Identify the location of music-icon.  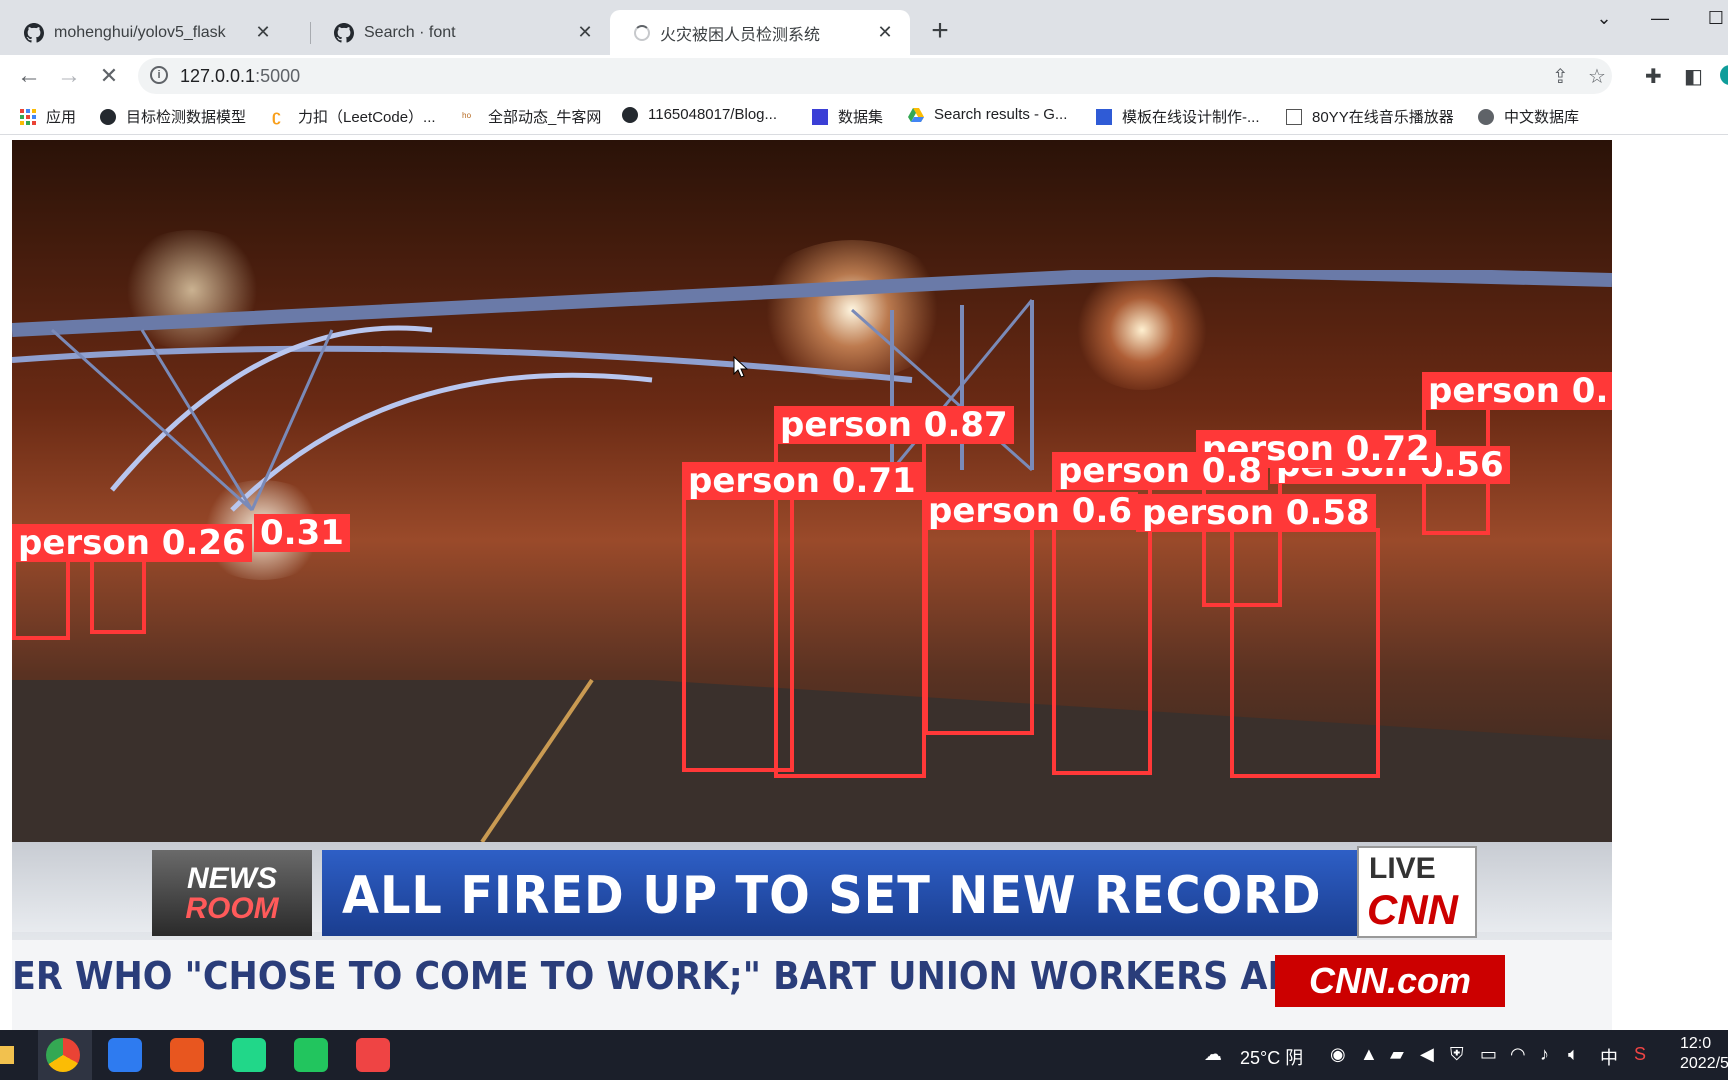
(1294, 116).